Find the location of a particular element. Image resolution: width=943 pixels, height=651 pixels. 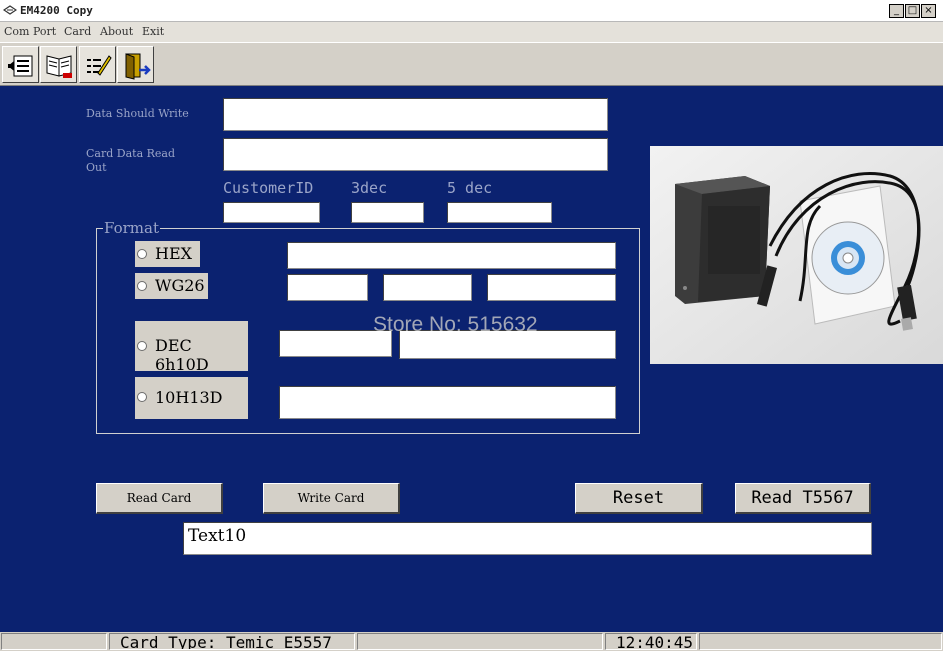

radio-wg26: WG26 is located at coordinates (171, 286).